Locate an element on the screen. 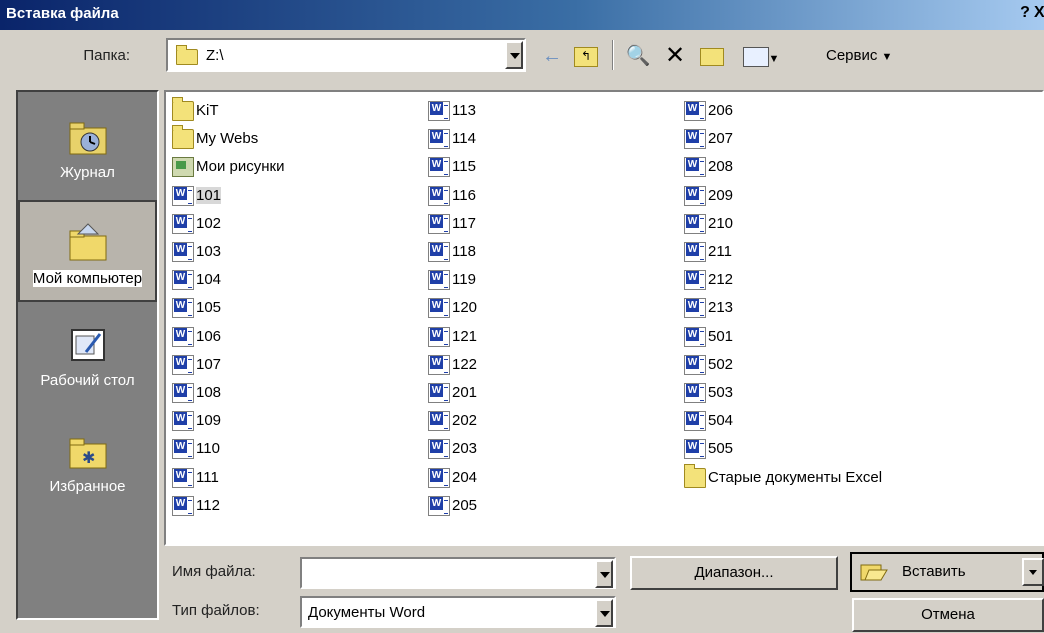 The width and height of the screenshot is (1044, 633). file-name: 501 is located at coordinates (721, 336).